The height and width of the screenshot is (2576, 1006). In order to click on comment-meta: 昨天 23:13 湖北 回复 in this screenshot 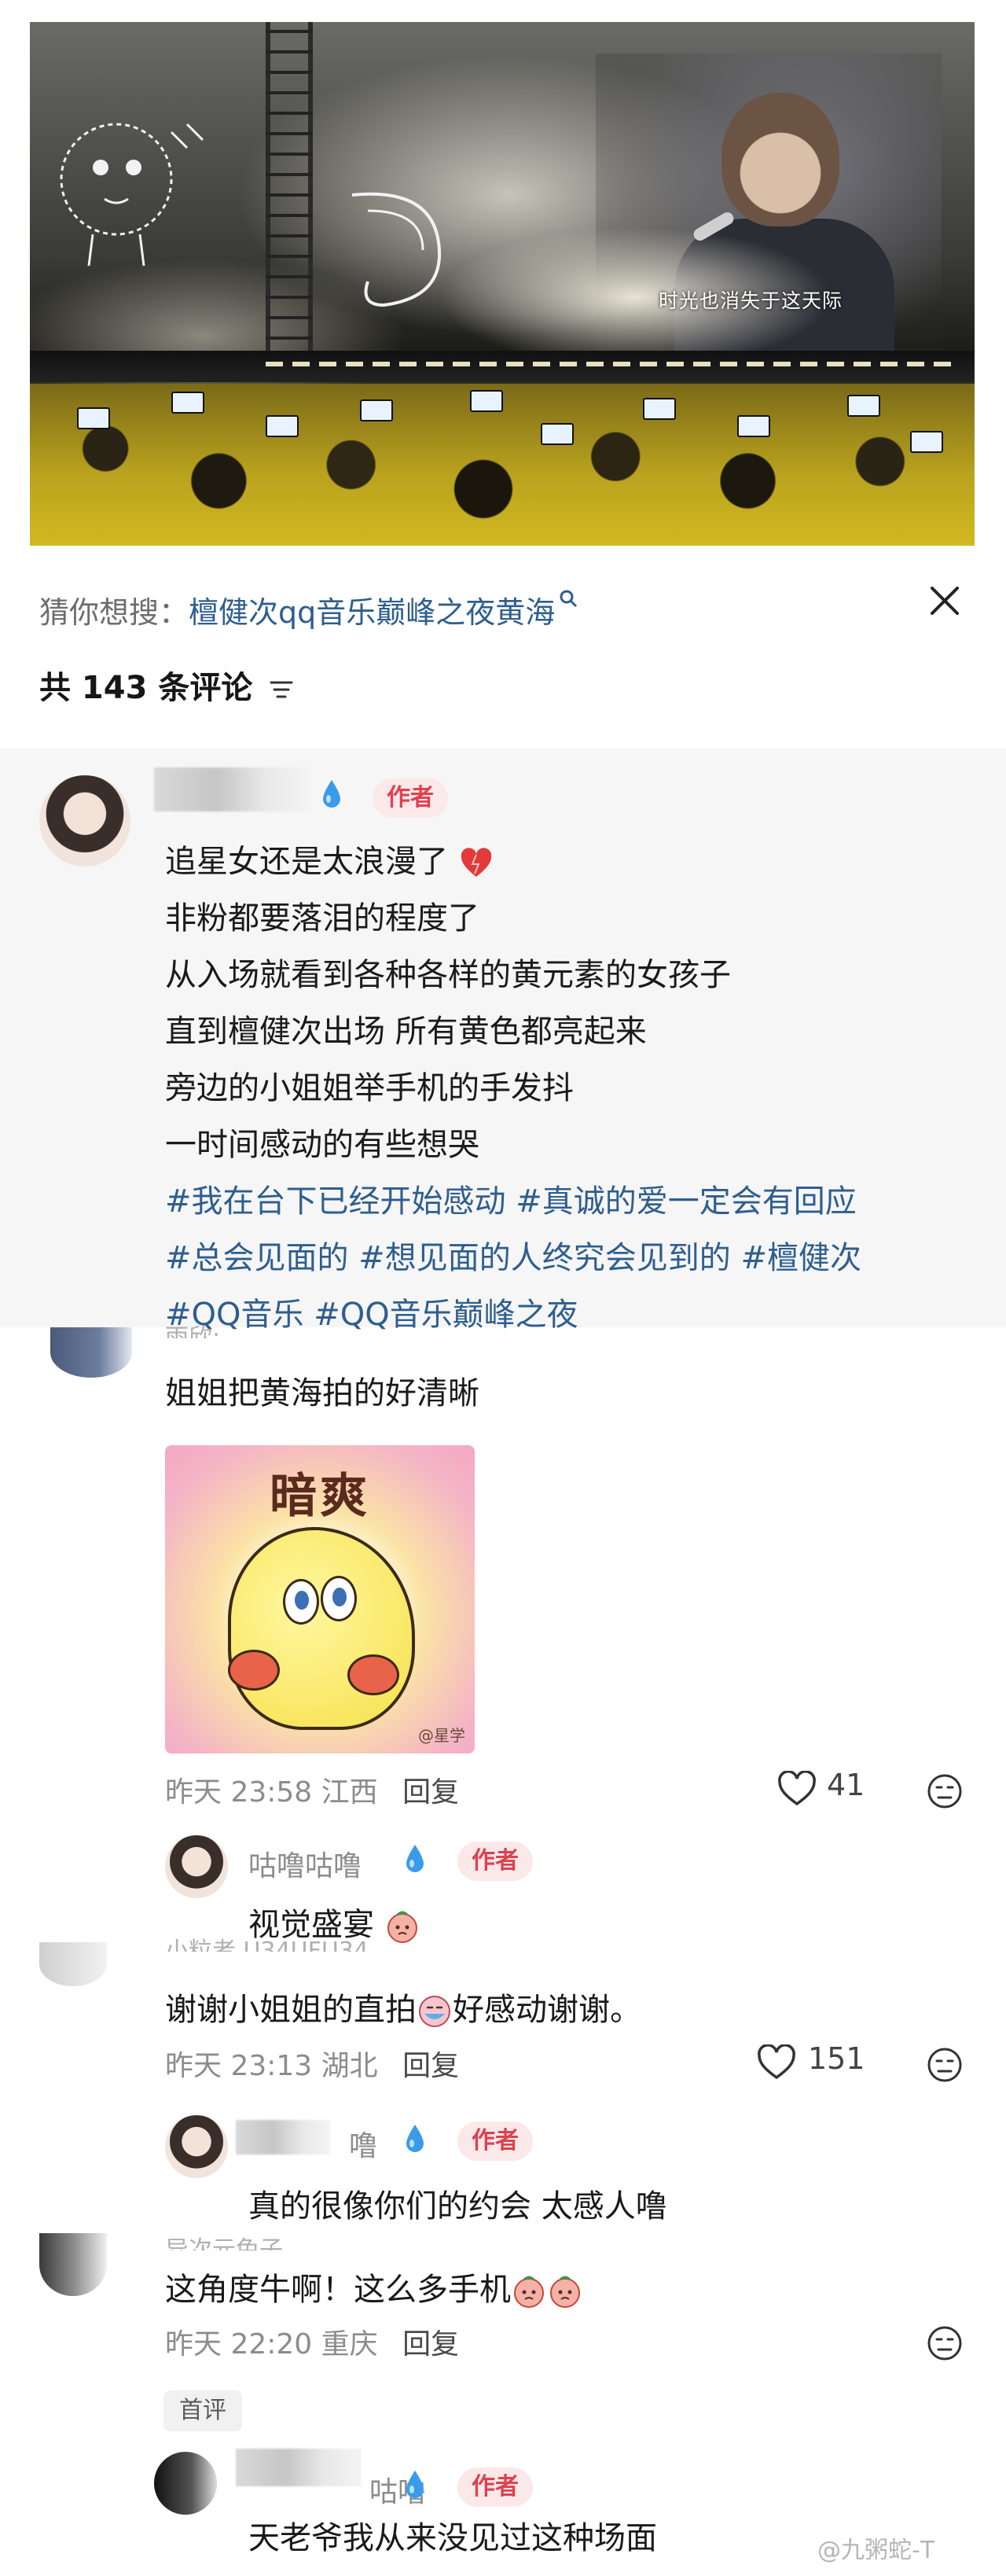, I will do `click(312, 2063)`.